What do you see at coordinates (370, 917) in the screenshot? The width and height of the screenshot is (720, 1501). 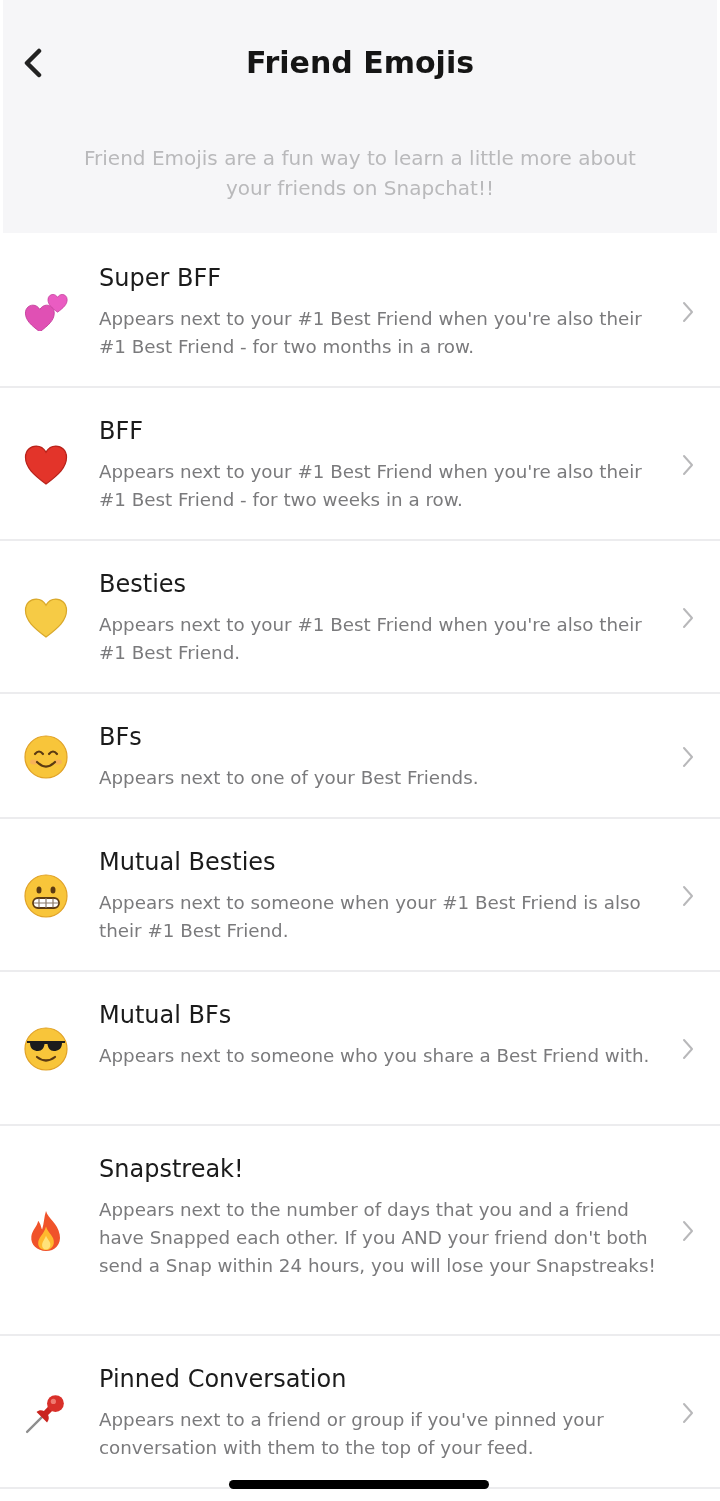 I see `item-description: Appears next to someone when your #1 Best Friend is also their #1 Best Friend.` at bounding box center [370, 917].